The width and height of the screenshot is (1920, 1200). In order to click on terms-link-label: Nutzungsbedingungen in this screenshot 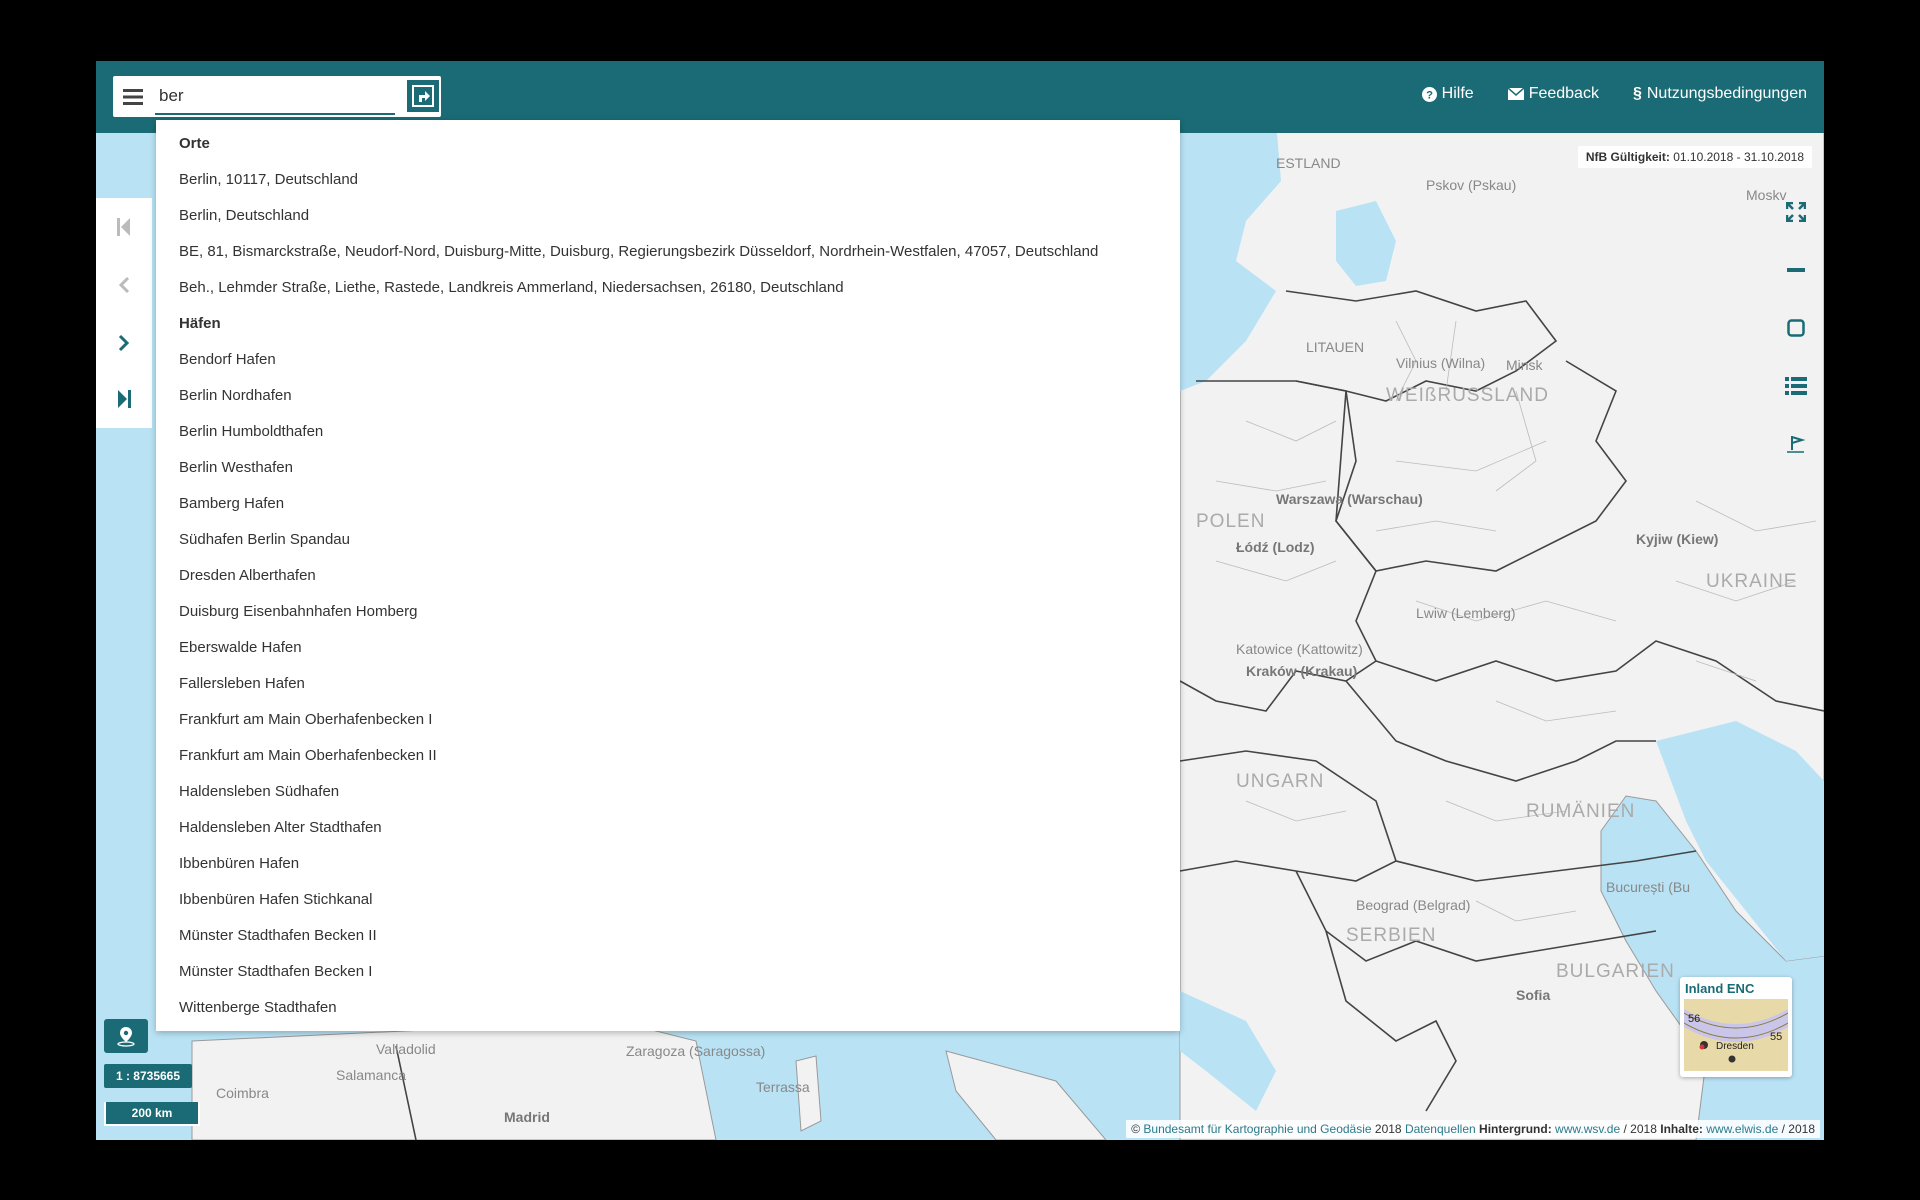, I will do `click(1726, 93)`.